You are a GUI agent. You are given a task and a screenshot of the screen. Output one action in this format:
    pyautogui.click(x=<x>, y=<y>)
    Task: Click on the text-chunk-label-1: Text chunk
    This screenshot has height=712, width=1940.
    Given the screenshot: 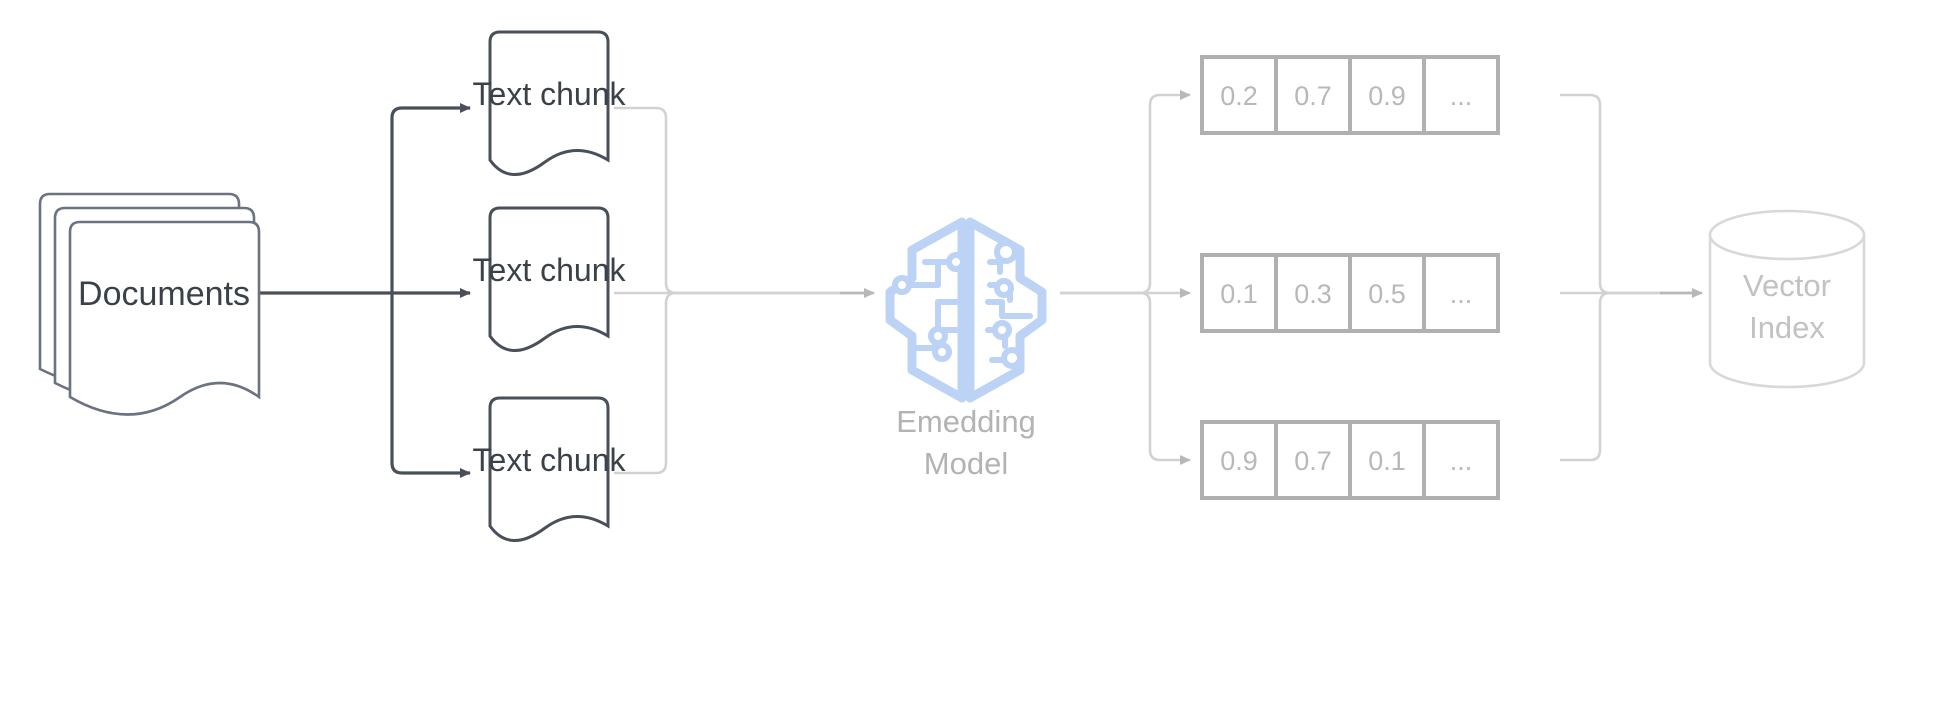 What is the action you would take?
    pyautogui.click(x=550, y=94)
    